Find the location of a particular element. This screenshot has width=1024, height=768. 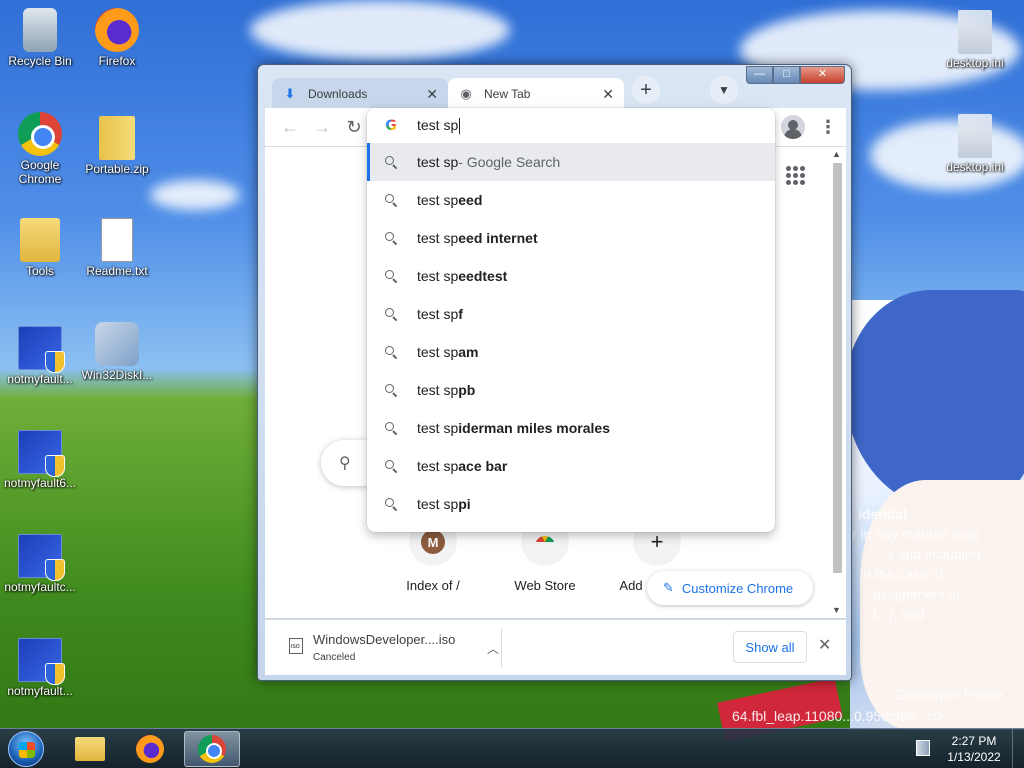

google-apps-button is located at coordinates (795, 175).